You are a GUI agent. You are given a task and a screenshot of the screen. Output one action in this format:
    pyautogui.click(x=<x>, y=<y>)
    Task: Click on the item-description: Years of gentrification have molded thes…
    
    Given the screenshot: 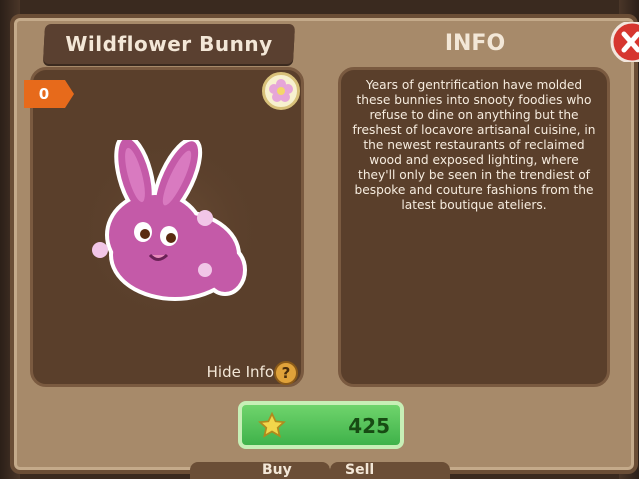 What is the action you would take?
    pyautogui.click(x=474, y=145)
    